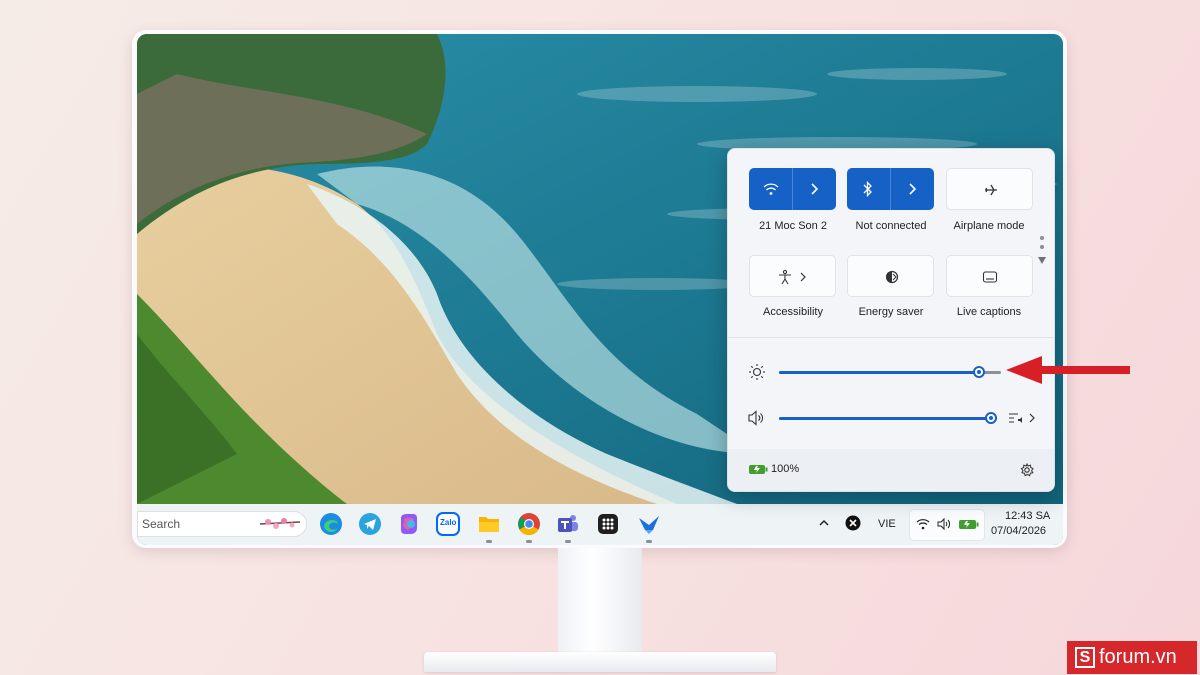 Image resolution: width=1200 pixels, height=675 pixels. What do you see at coordinates (879, 372) in the screenshot?
I see `brightness-slider-fill` at bounding box center [879, 372].